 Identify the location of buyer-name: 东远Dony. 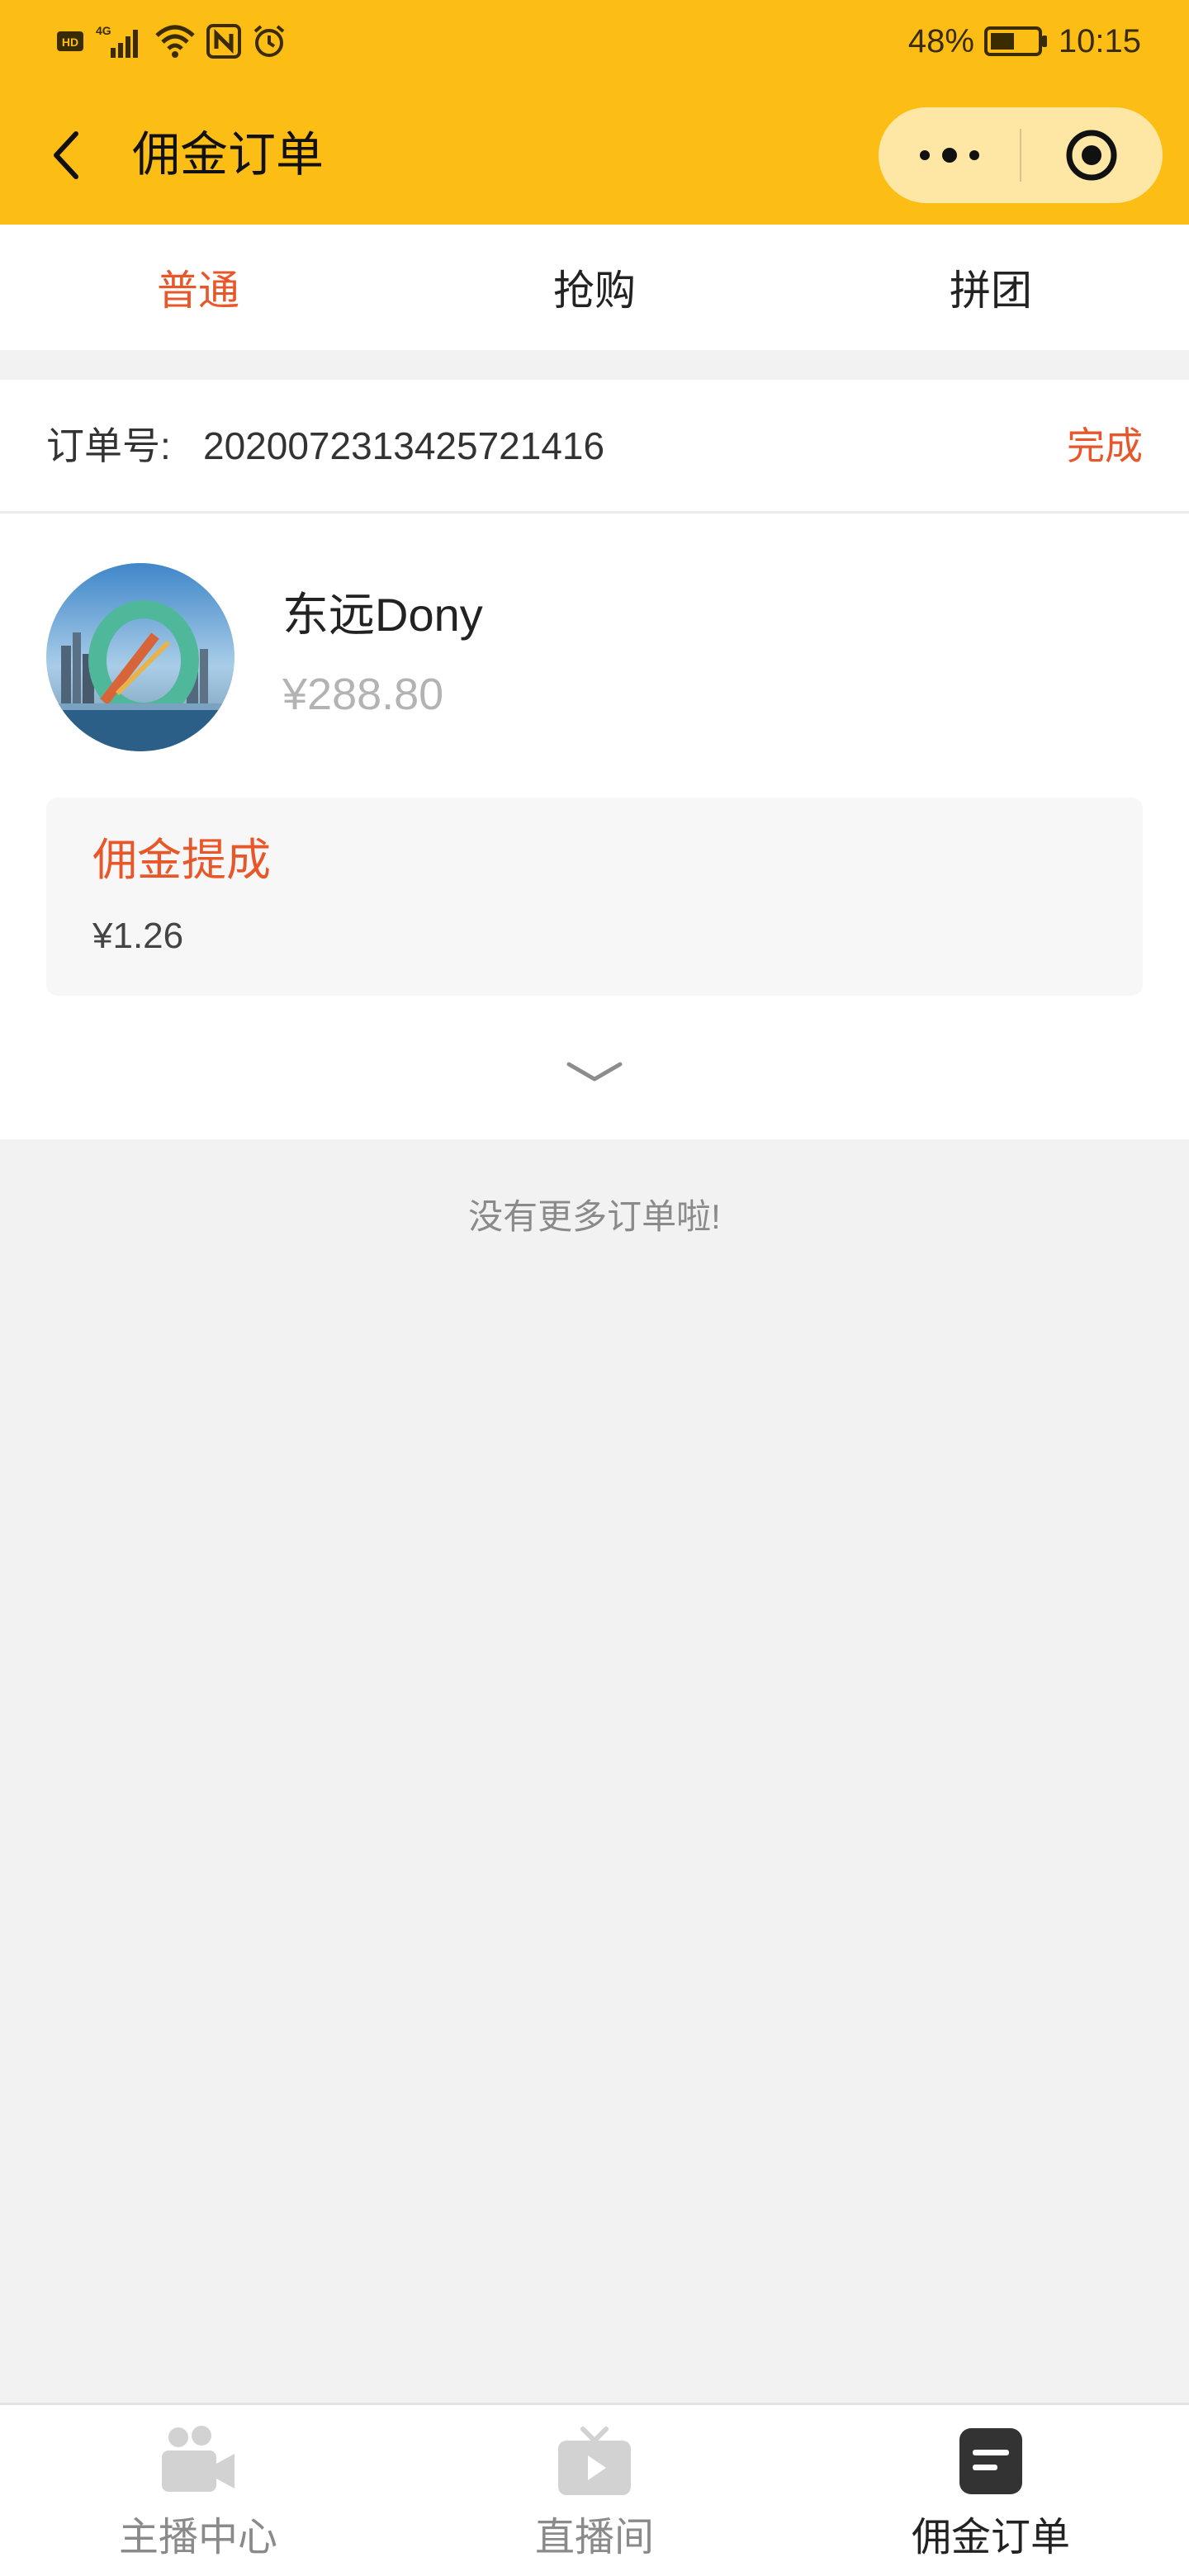
(382, 615).